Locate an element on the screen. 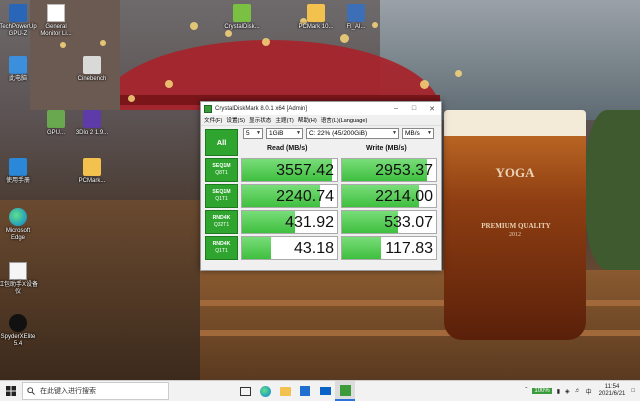 The height and width of the screenshot is (401, 640). desktop-icon-app: 红包助手X设备仪 is located at coordinates (19, 279).